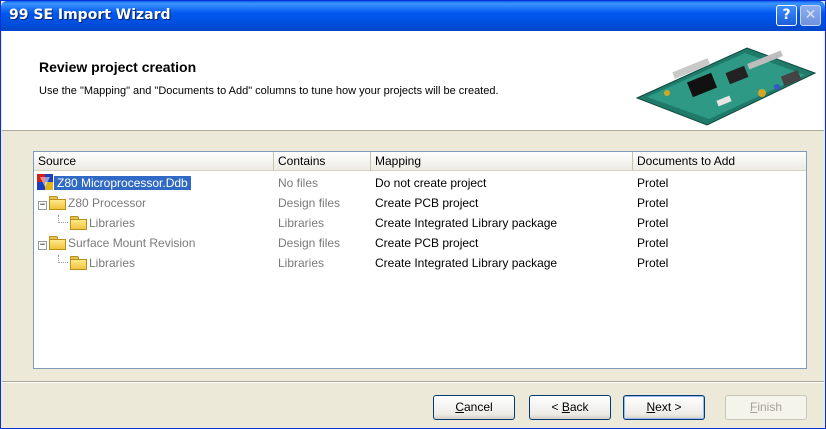 Image resolution: width=826 pixels, height=429 pixels. Describe the element at coordinates (154, 161) in the screenshot. I see `col-source: Source` at that location.